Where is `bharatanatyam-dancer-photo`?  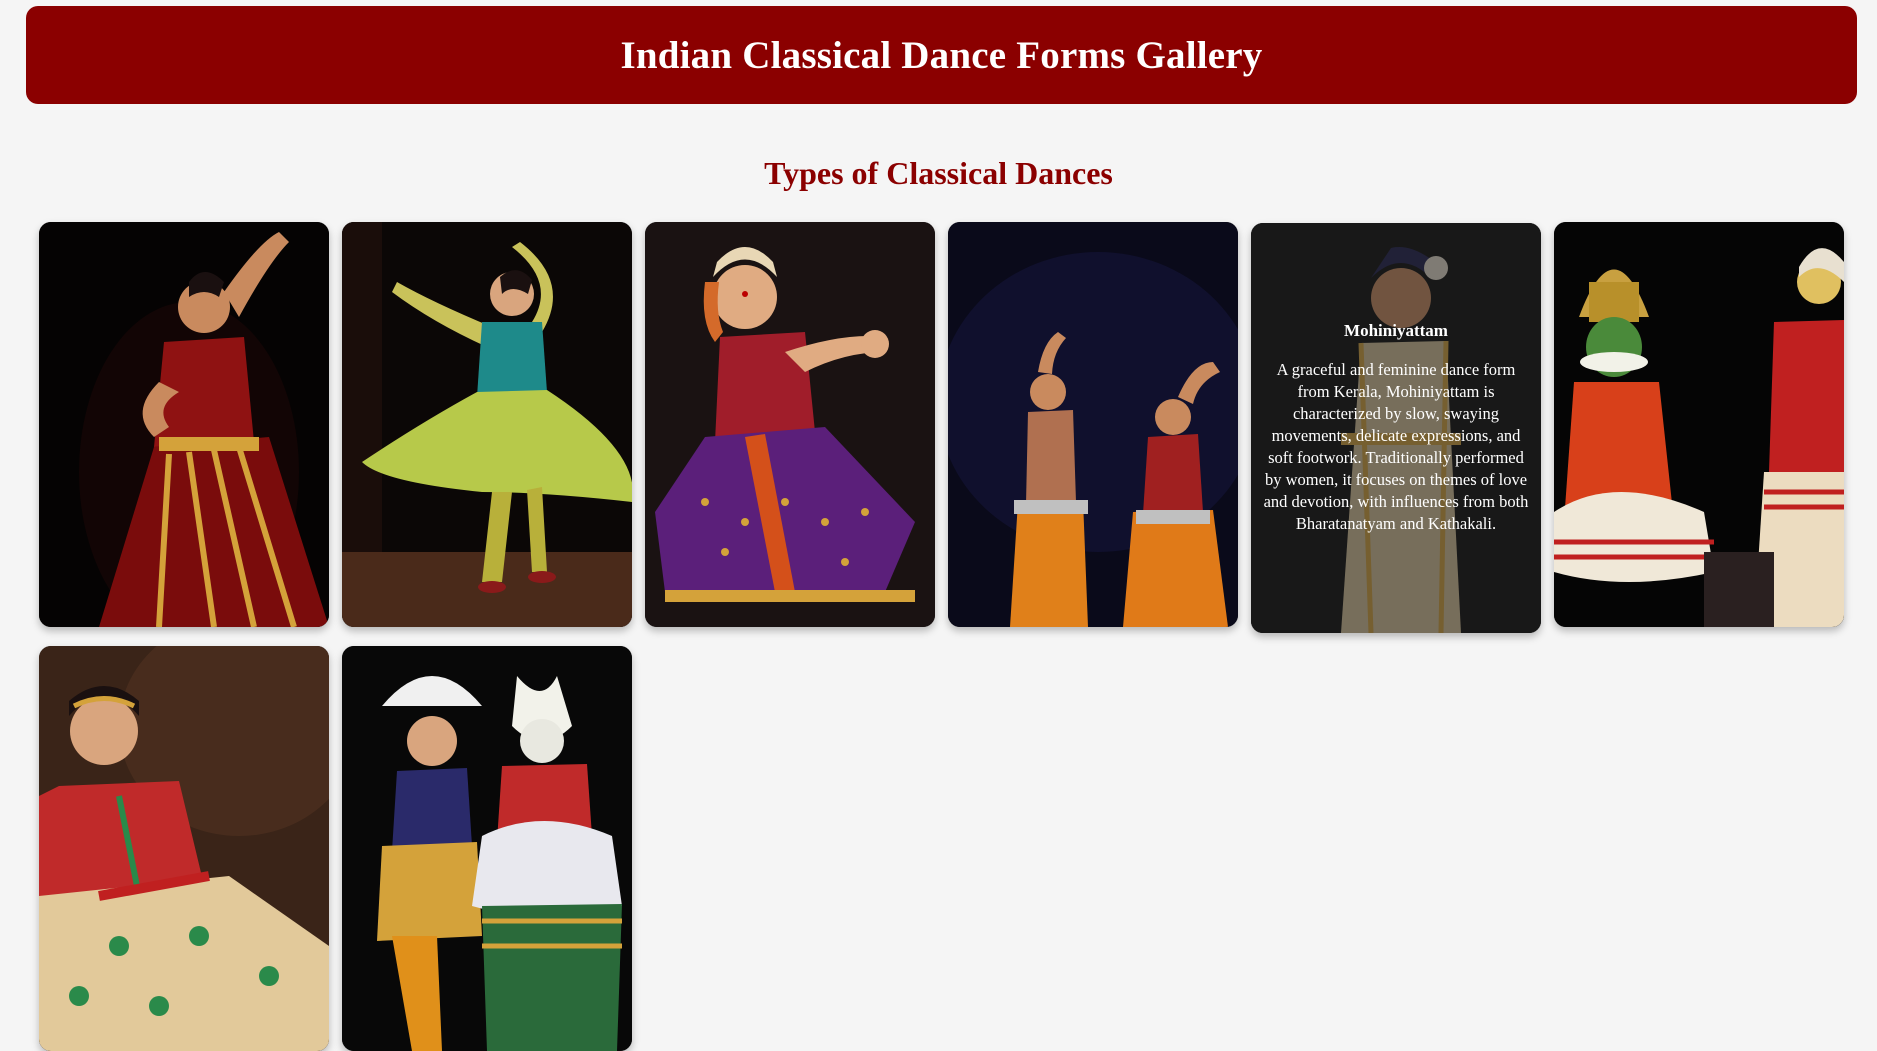 bharatanatyam-dancer-photo is located at coordinates (184, 424).